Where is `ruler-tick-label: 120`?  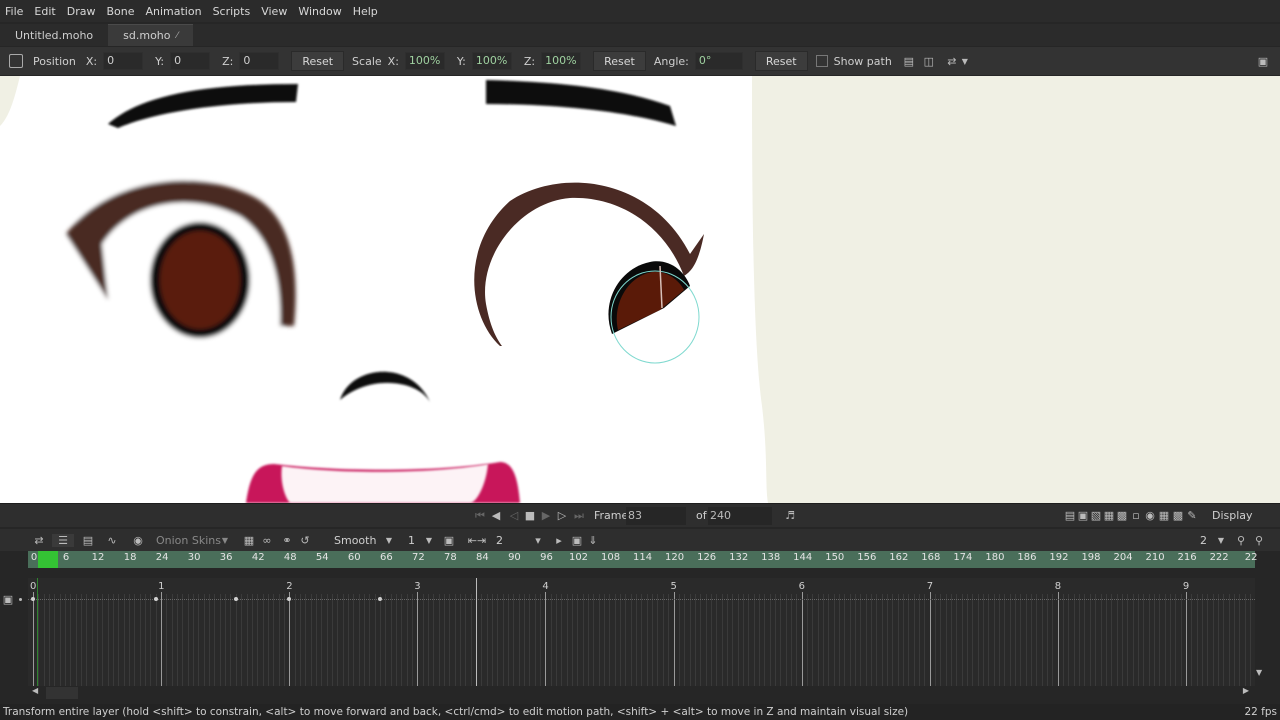 ruler-tick-label: 120 is located at coordinates (675, 557).